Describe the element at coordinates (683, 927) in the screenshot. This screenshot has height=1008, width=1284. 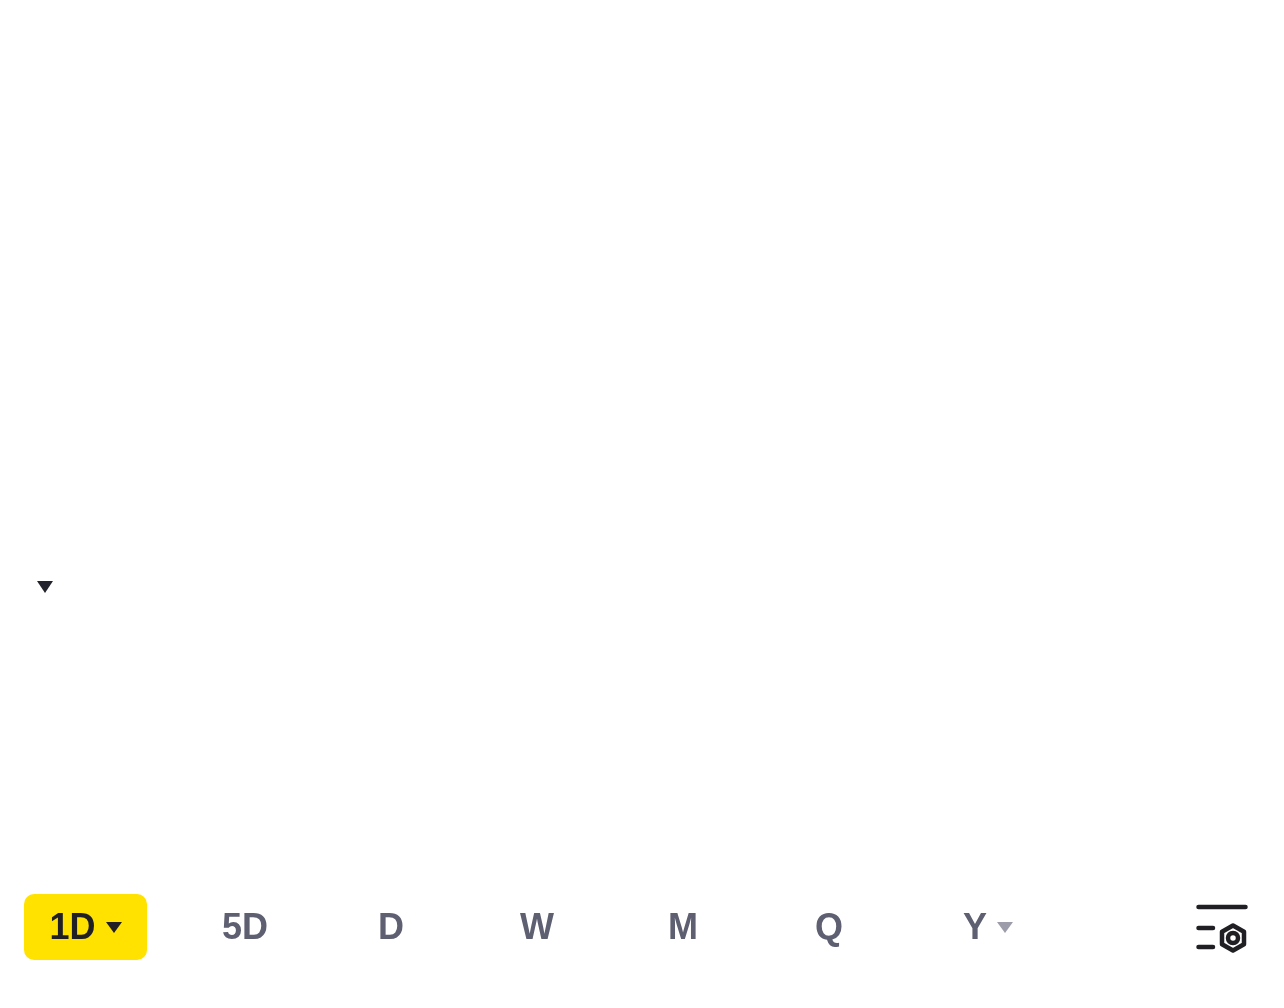
I see `timeframe-tab: M` at that location.